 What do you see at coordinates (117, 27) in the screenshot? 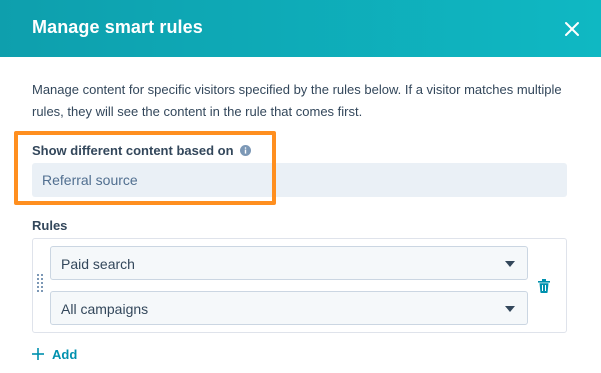
I see `modal-title: Manage smart rules` at bounding box center [117, 27].